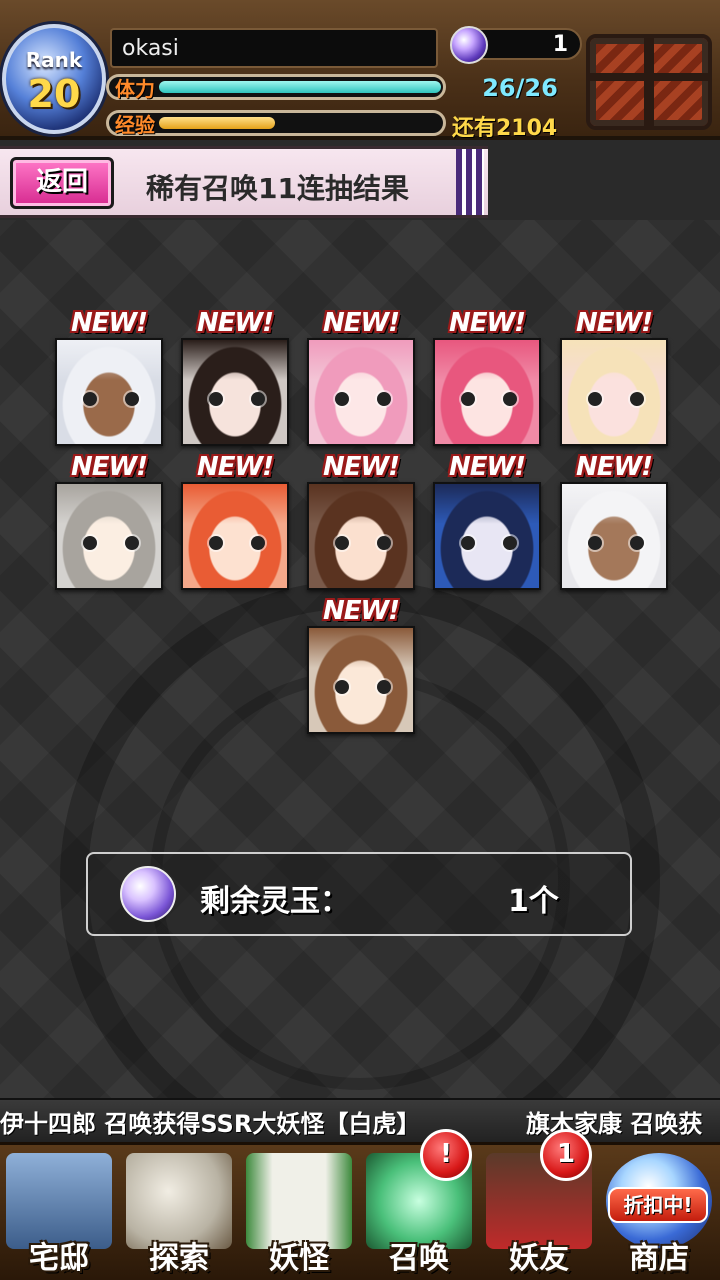 The height and width of the screenshot is (1280, 720). I want to click on back-button: 返回, so click(62, 183).